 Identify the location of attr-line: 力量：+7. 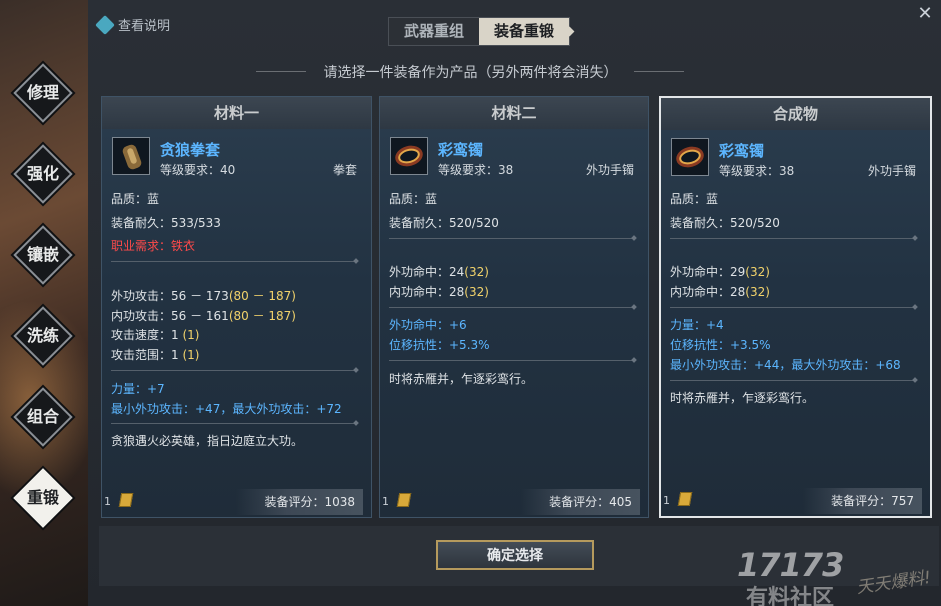
(138, 389).